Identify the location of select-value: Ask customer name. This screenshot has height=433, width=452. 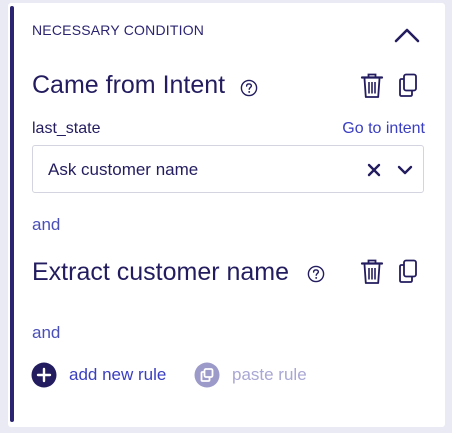
(123, 169).